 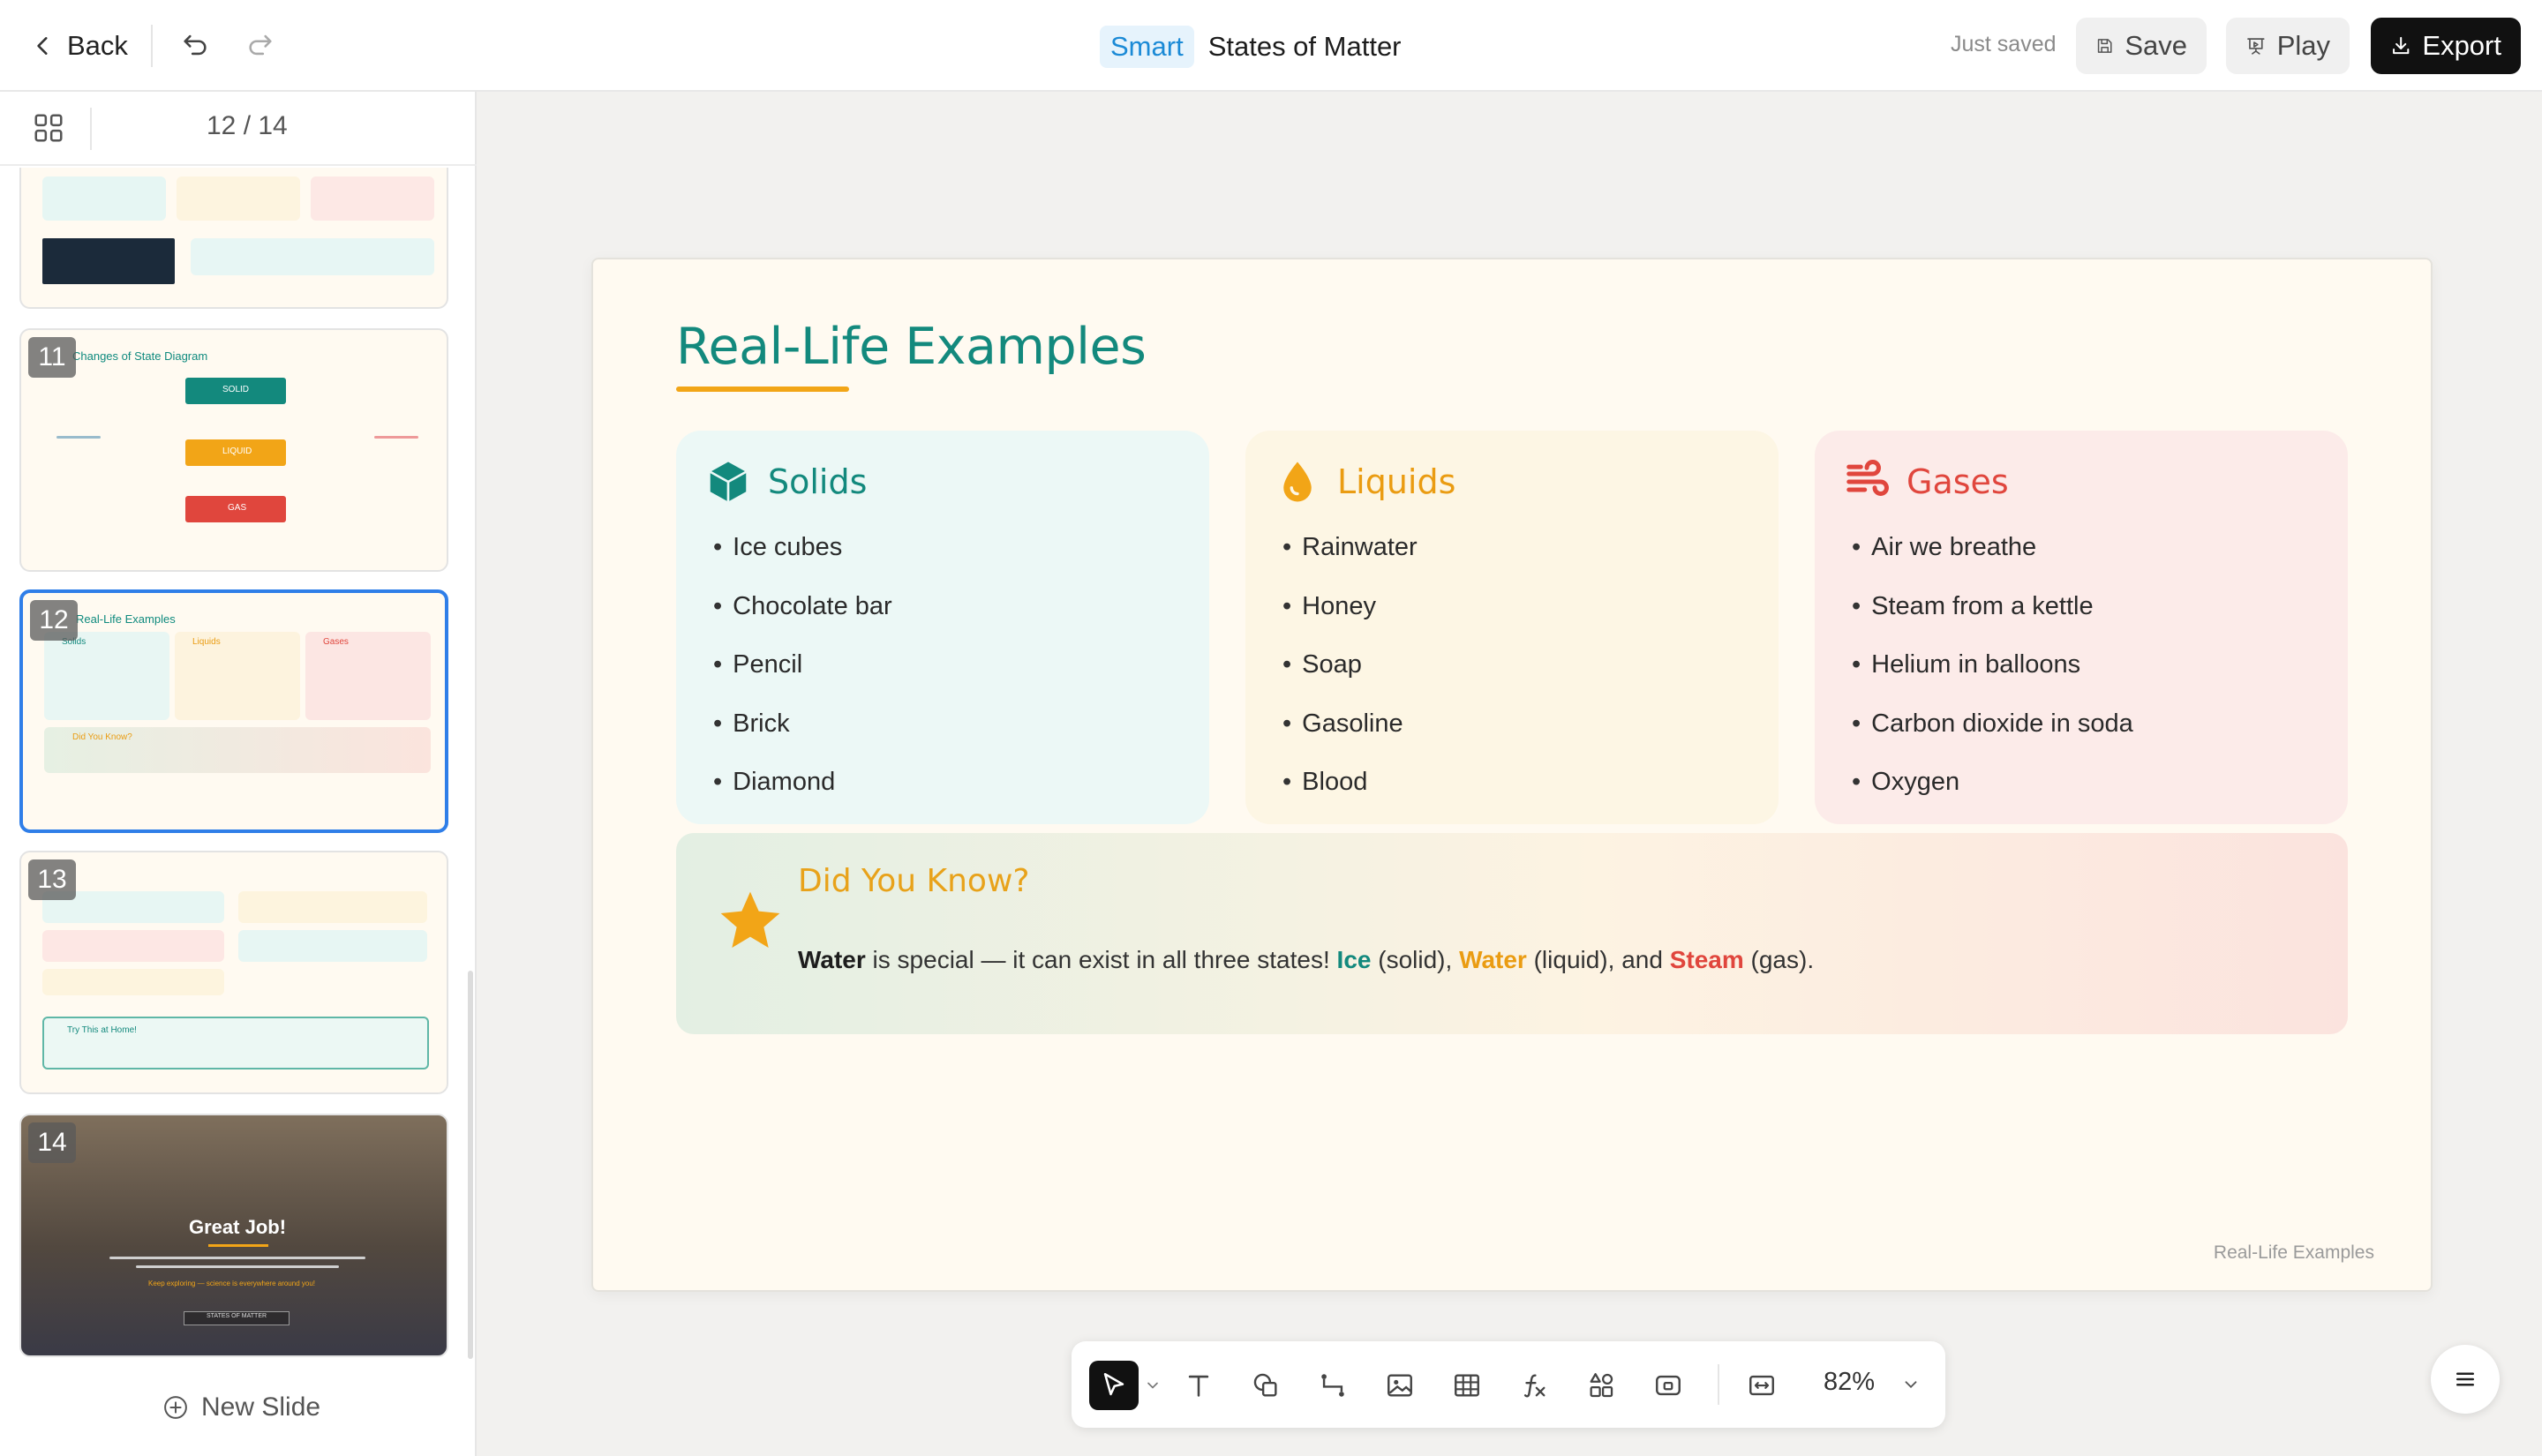 What do you see at coordinates (802, 793) in the screenshot?
I see `list-item: Diamond` at bounding box center [802, 793].